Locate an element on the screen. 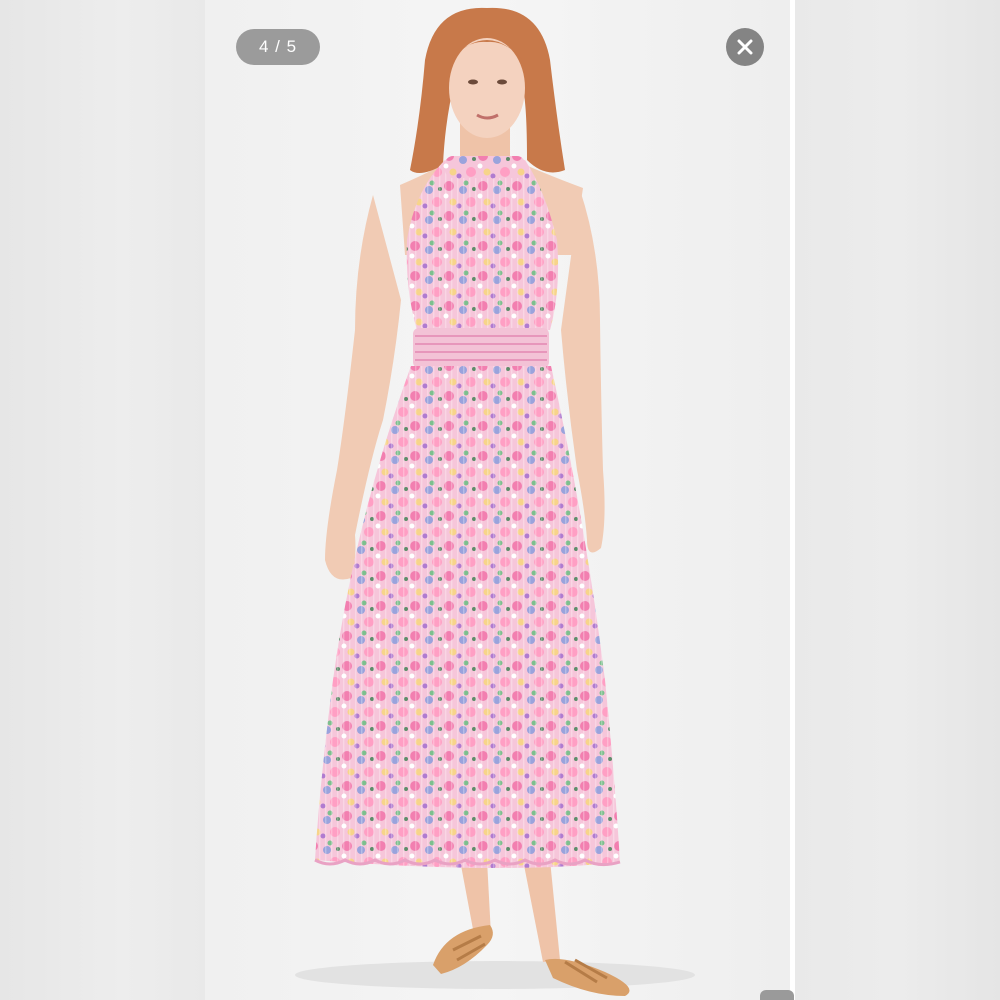  scroll-indicator is located at coordinates (777, 995).